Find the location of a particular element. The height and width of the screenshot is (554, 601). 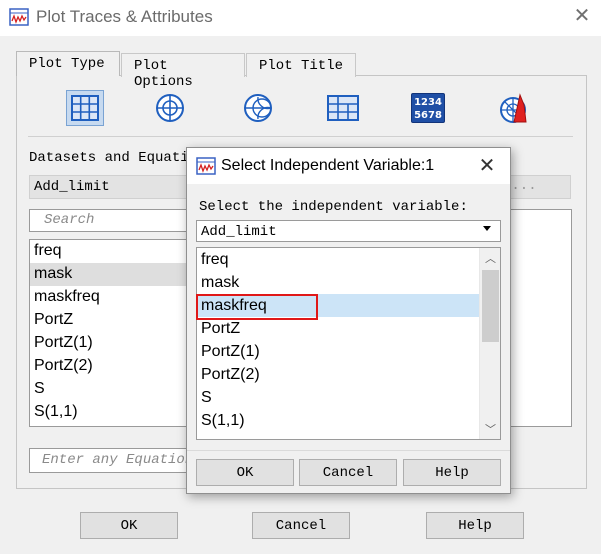

window-title: Plot Traces & Attributes is located at coordinates (124, 16).